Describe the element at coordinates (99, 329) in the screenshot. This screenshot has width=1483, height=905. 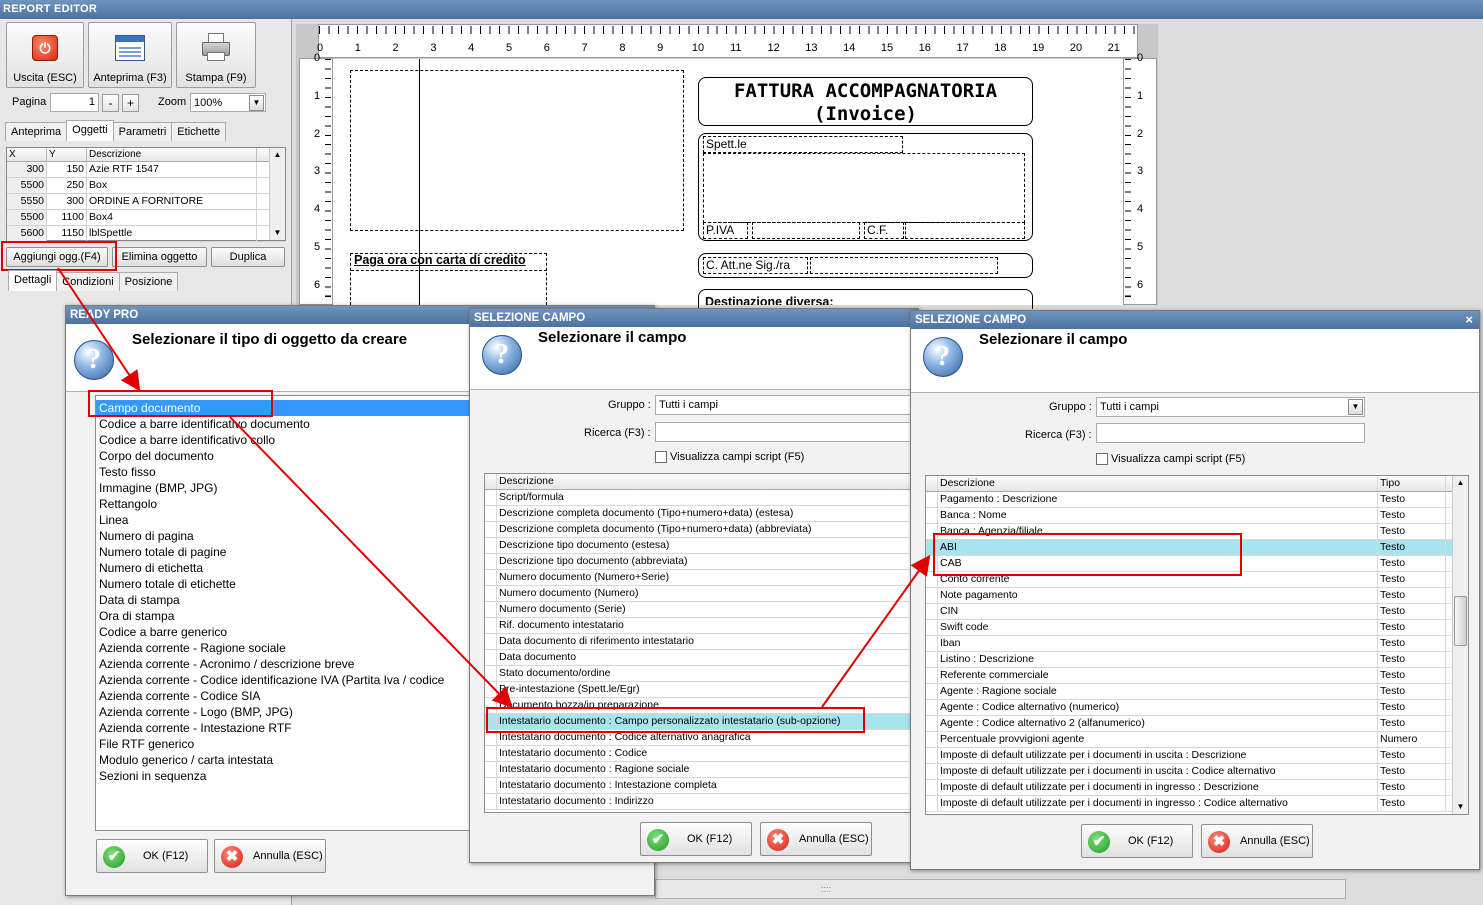
I see `arrow-add-to-list` at that location.